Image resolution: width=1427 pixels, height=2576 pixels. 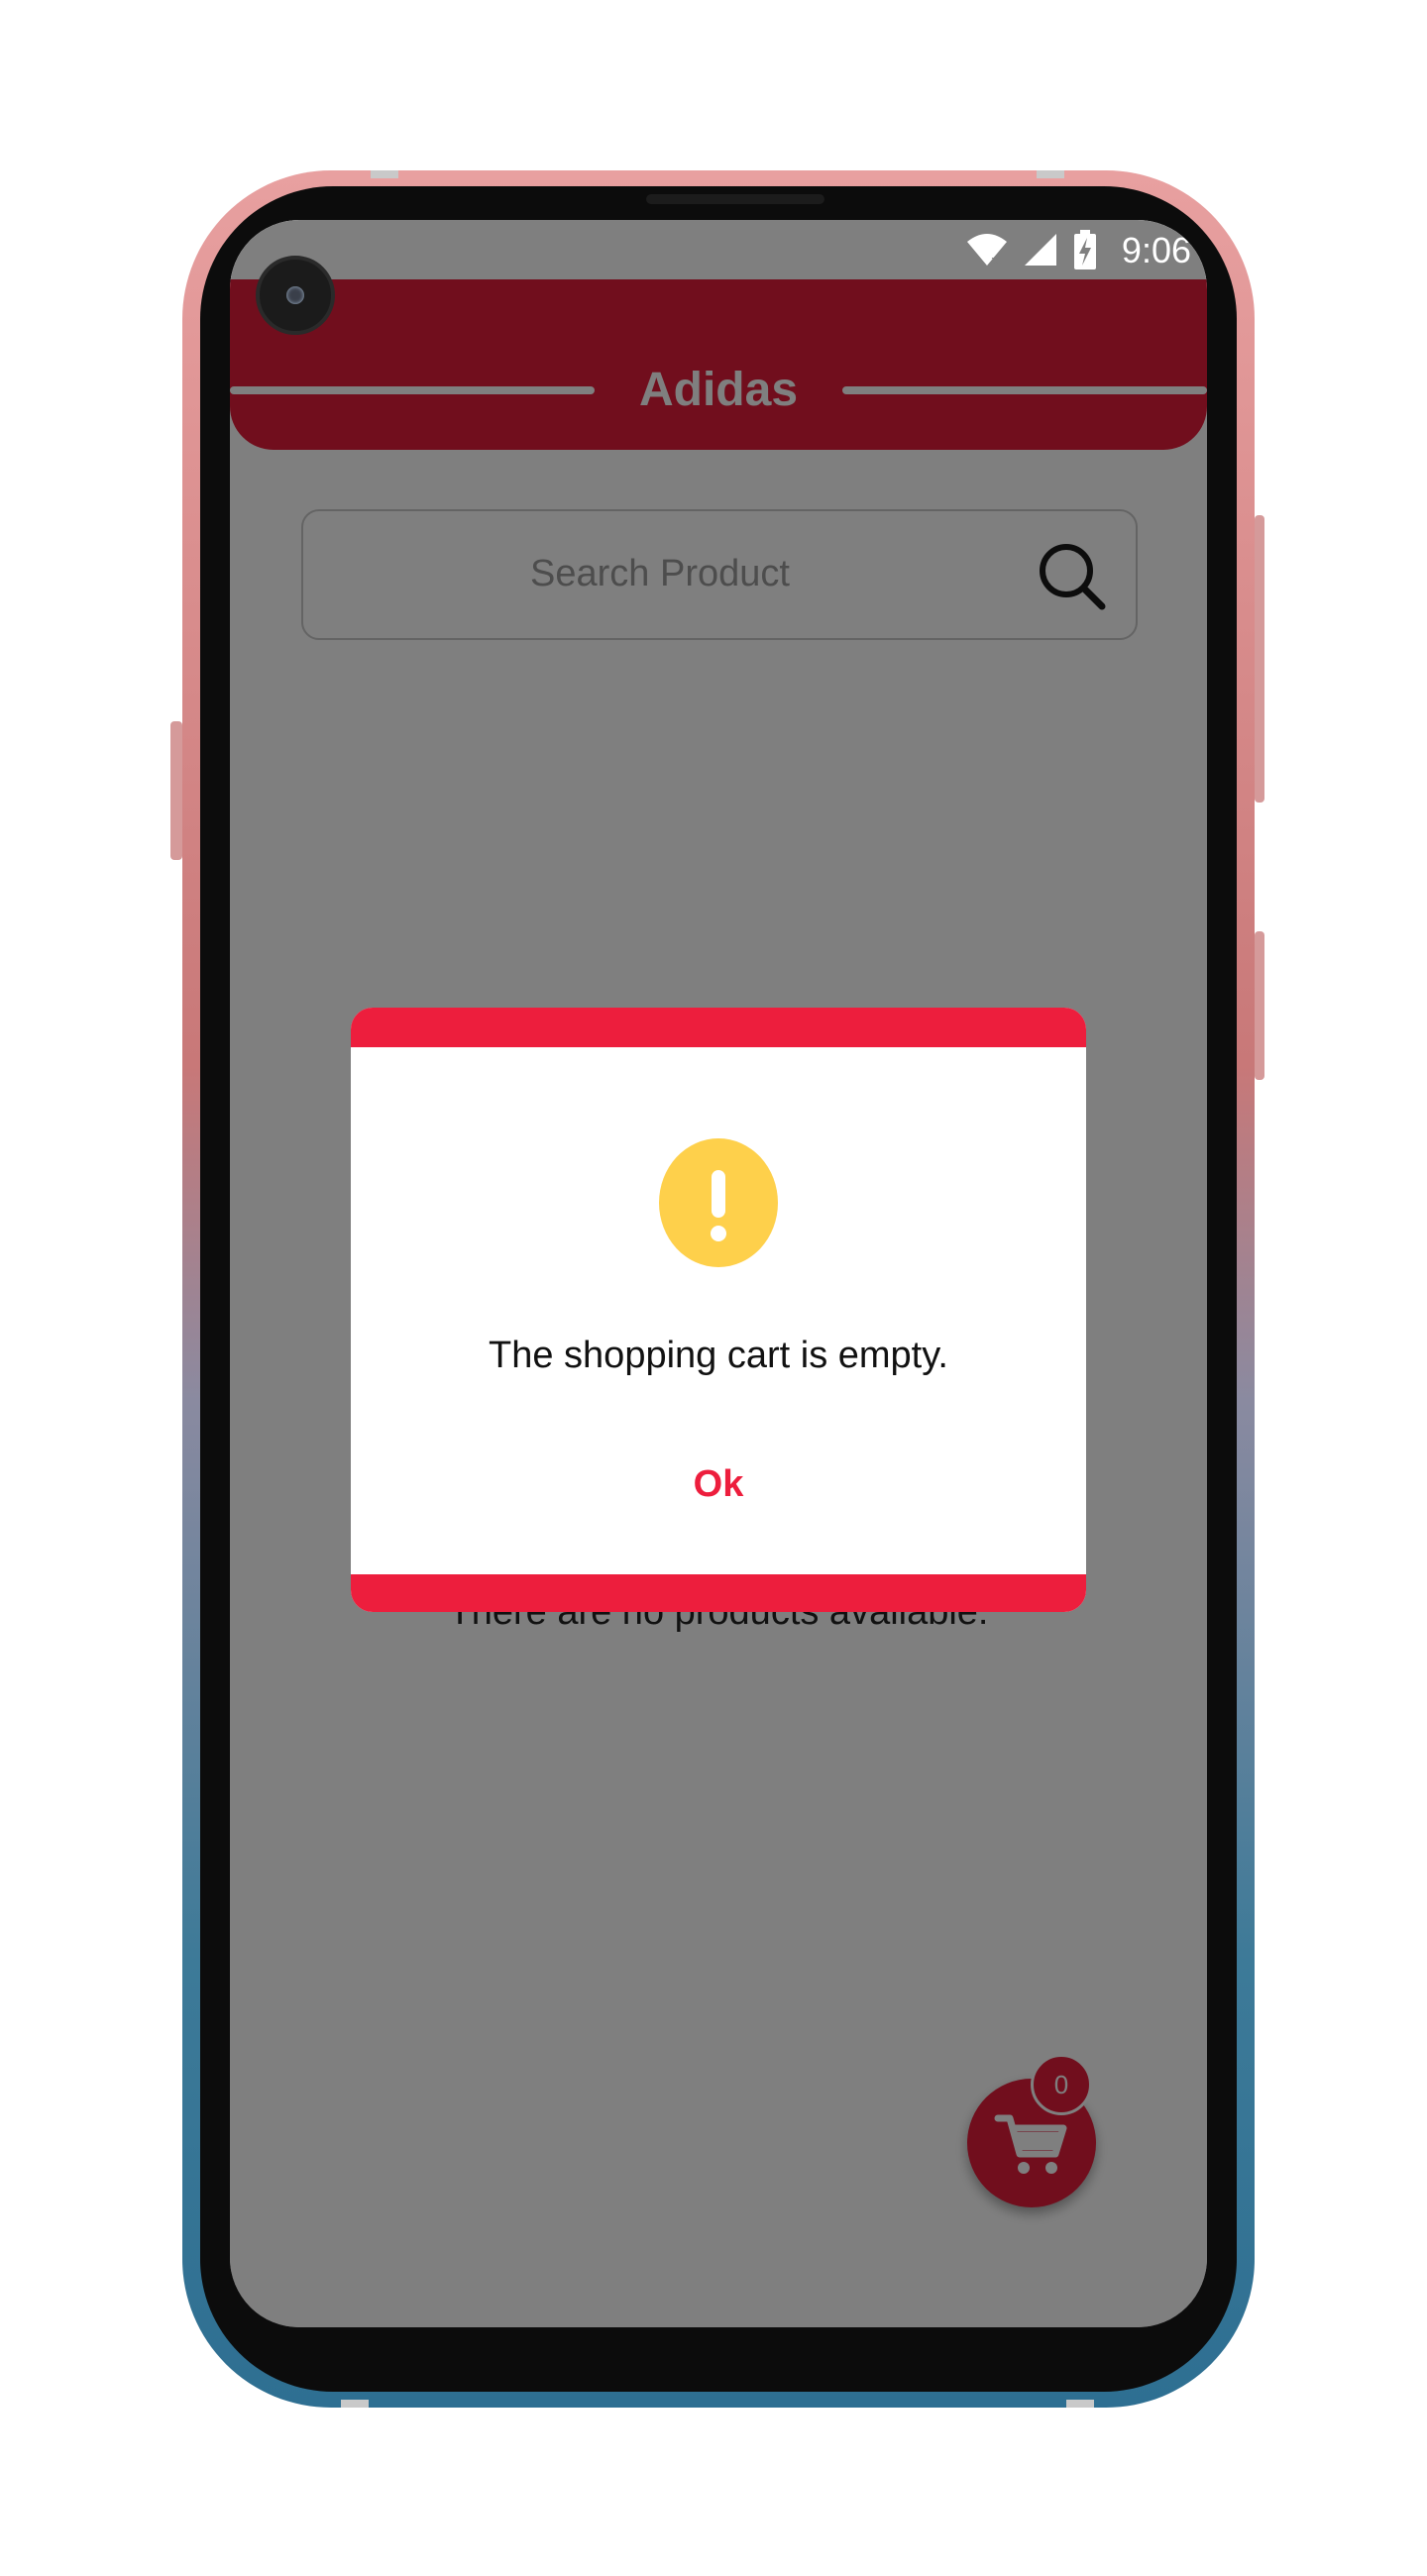 I want to click on volume-button, so click(x=1259, y=1005).